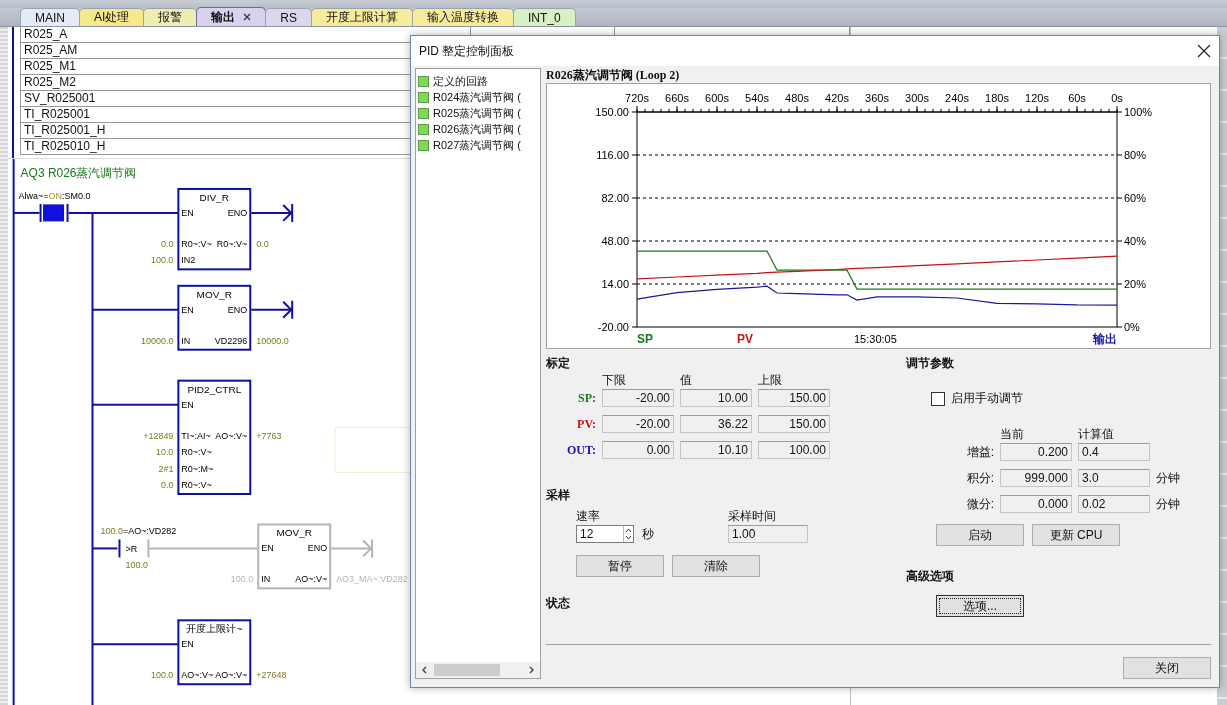 The image size is (1227, 705). Describe the element at coordinates (979, 504) in the screenshot. I see `row-label: 微分:` at that location.